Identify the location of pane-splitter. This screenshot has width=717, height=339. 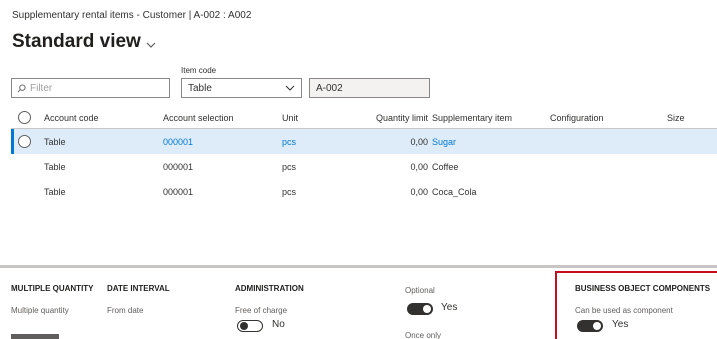
(358, 266).